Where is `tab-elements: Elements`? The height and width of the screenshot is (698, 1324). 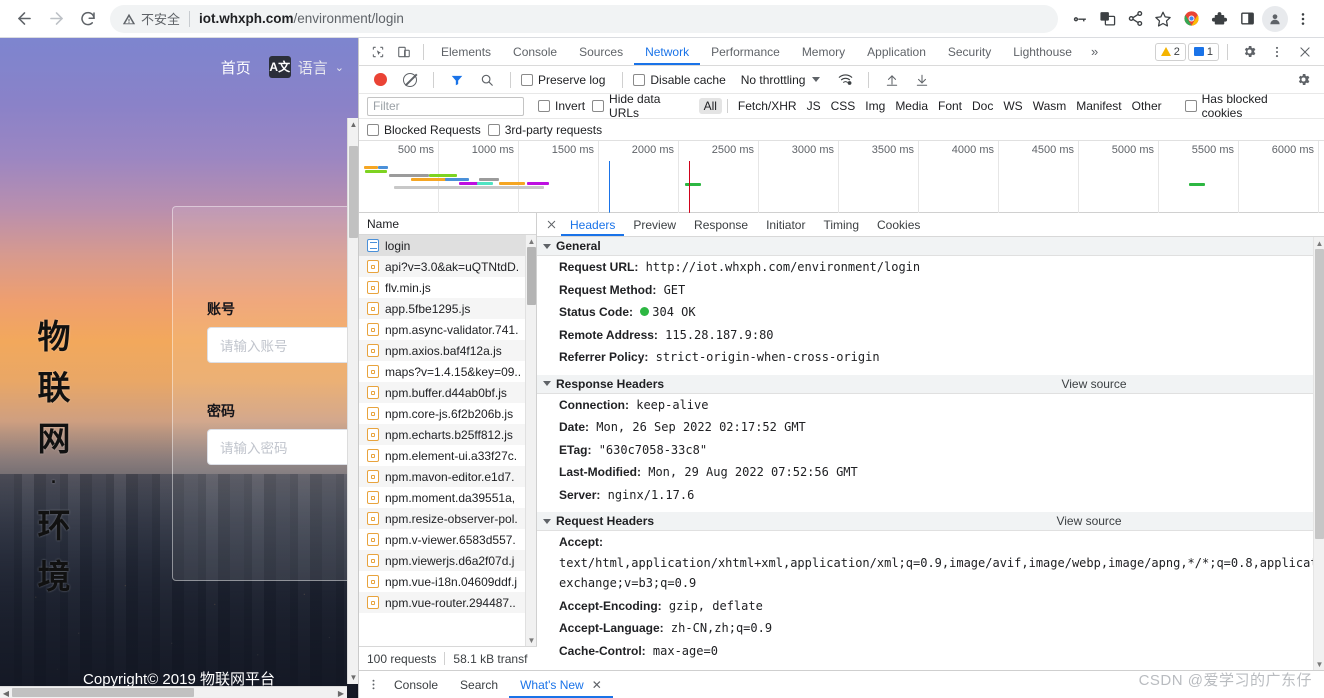
tab-elements: Elements is located at coordinates (466, 51).